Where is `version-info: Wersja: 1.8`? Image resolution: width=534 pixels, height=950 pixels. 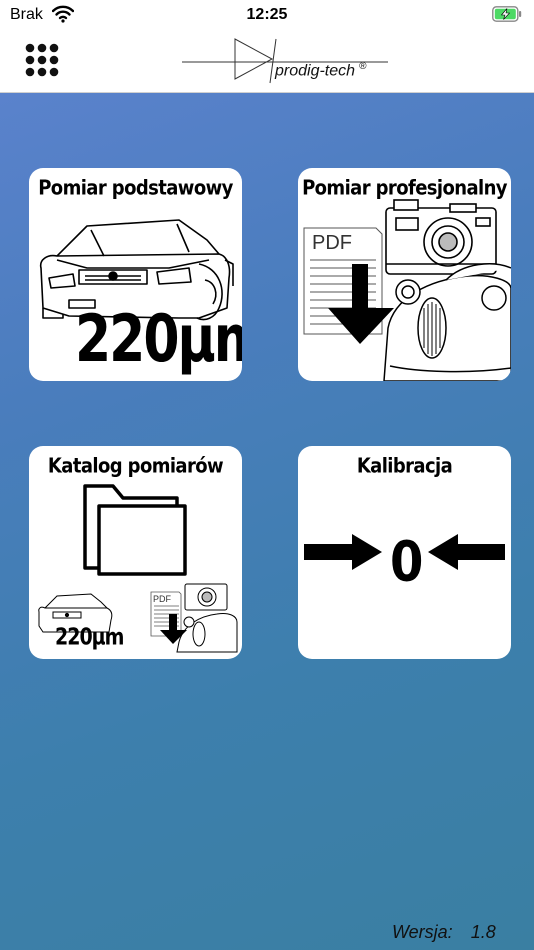 version-info: Wersja: 1.8 is located at coordinates (444, 932).